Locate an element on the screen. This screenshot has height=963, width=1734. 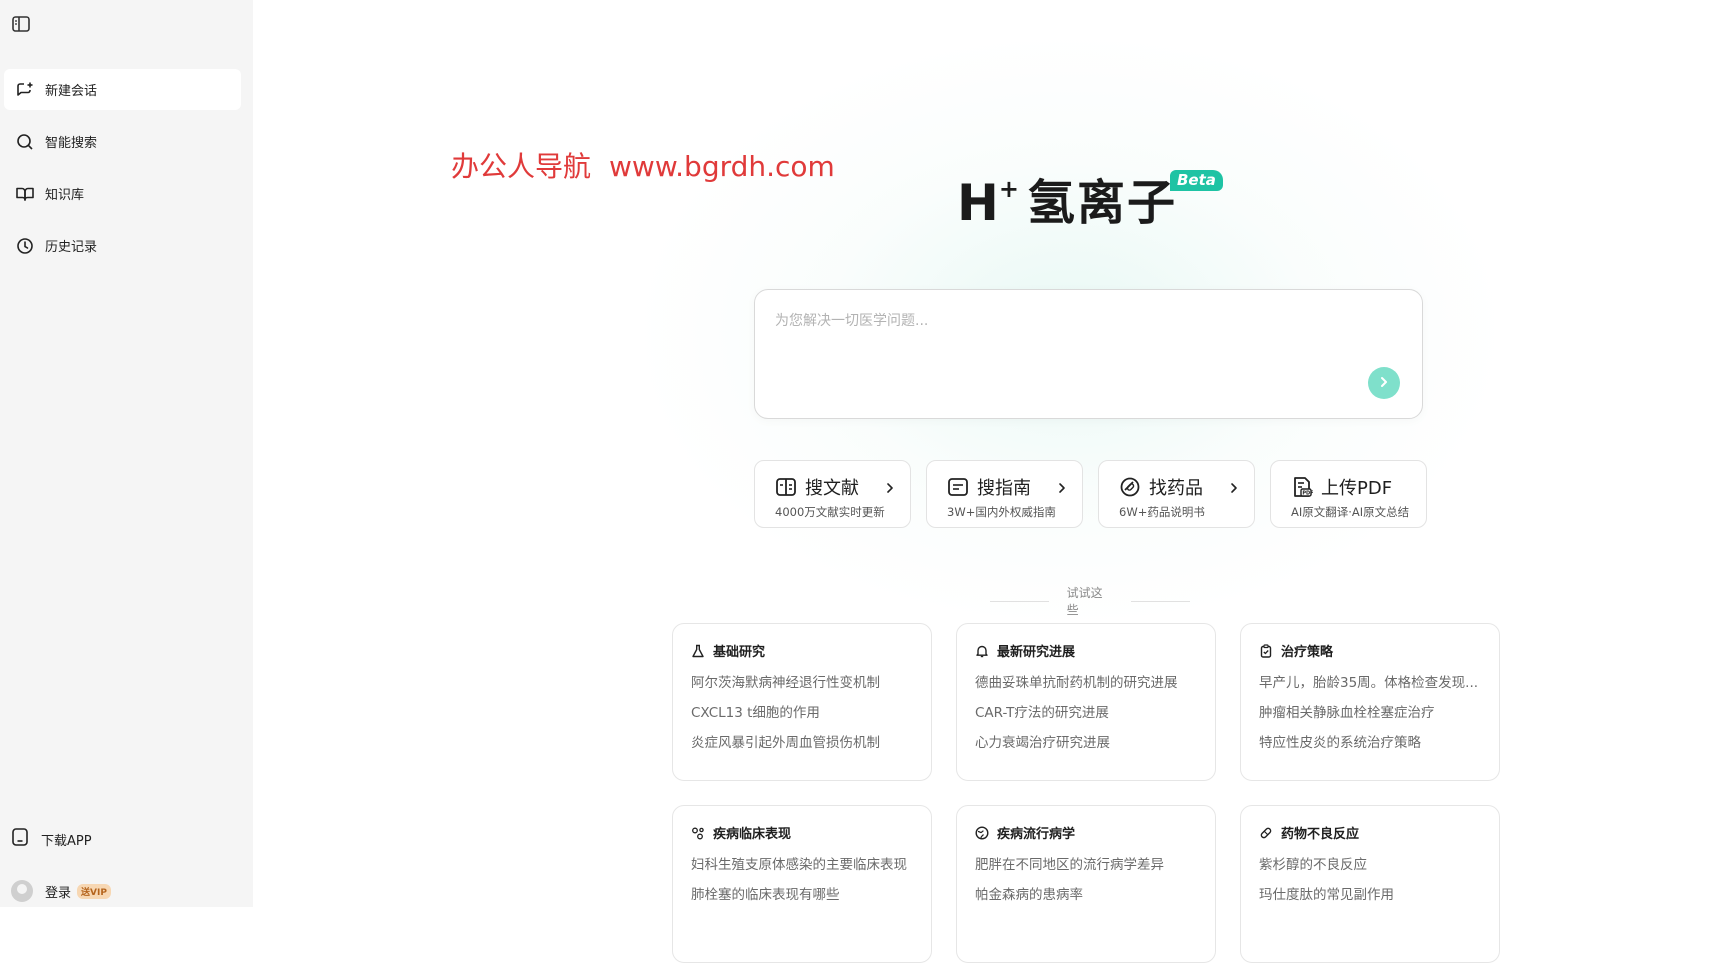
sidebar-item-knowledge-base: 知识库 is located at coordinates (122, 193).